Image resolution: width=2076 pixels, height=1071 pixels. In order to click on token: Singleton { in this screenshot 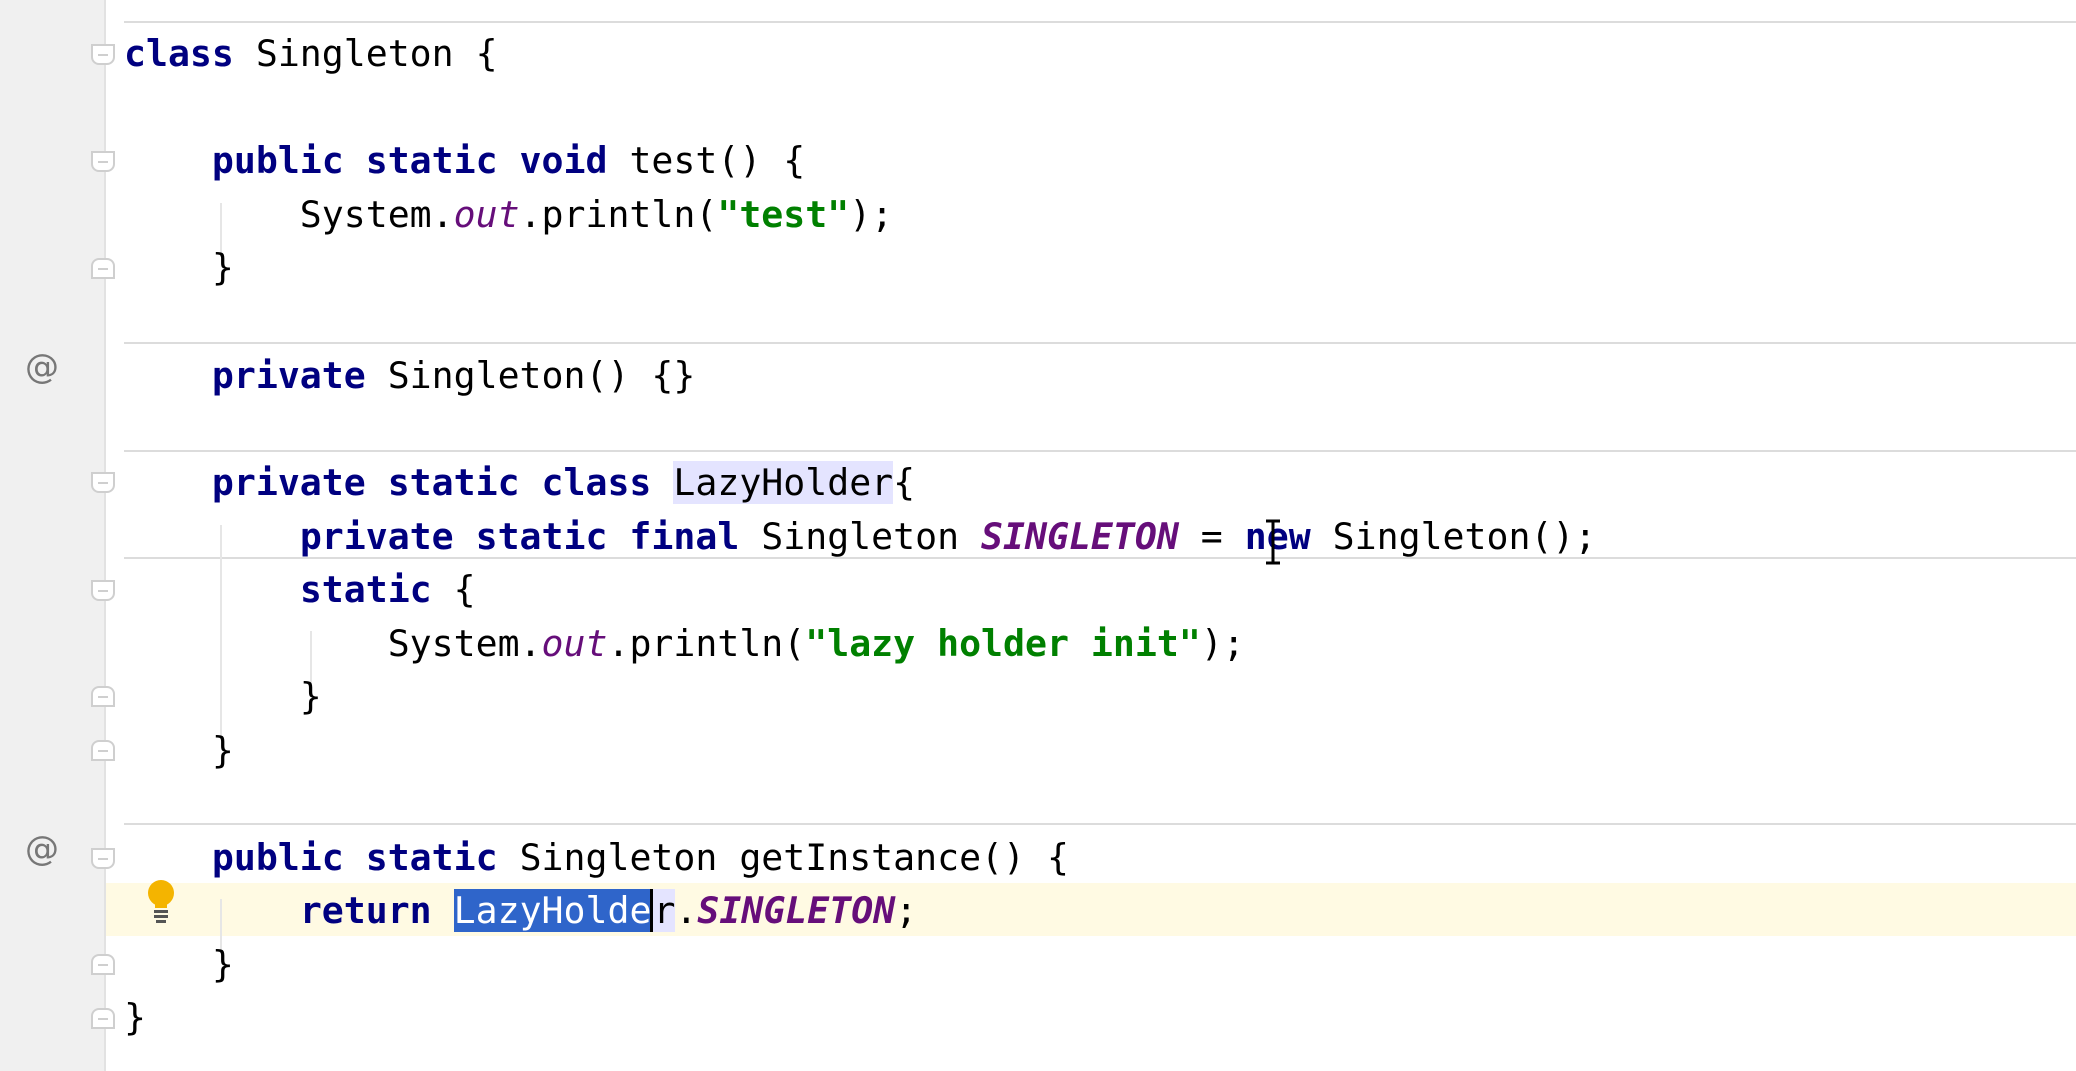, I will do `click(365, 53)`.